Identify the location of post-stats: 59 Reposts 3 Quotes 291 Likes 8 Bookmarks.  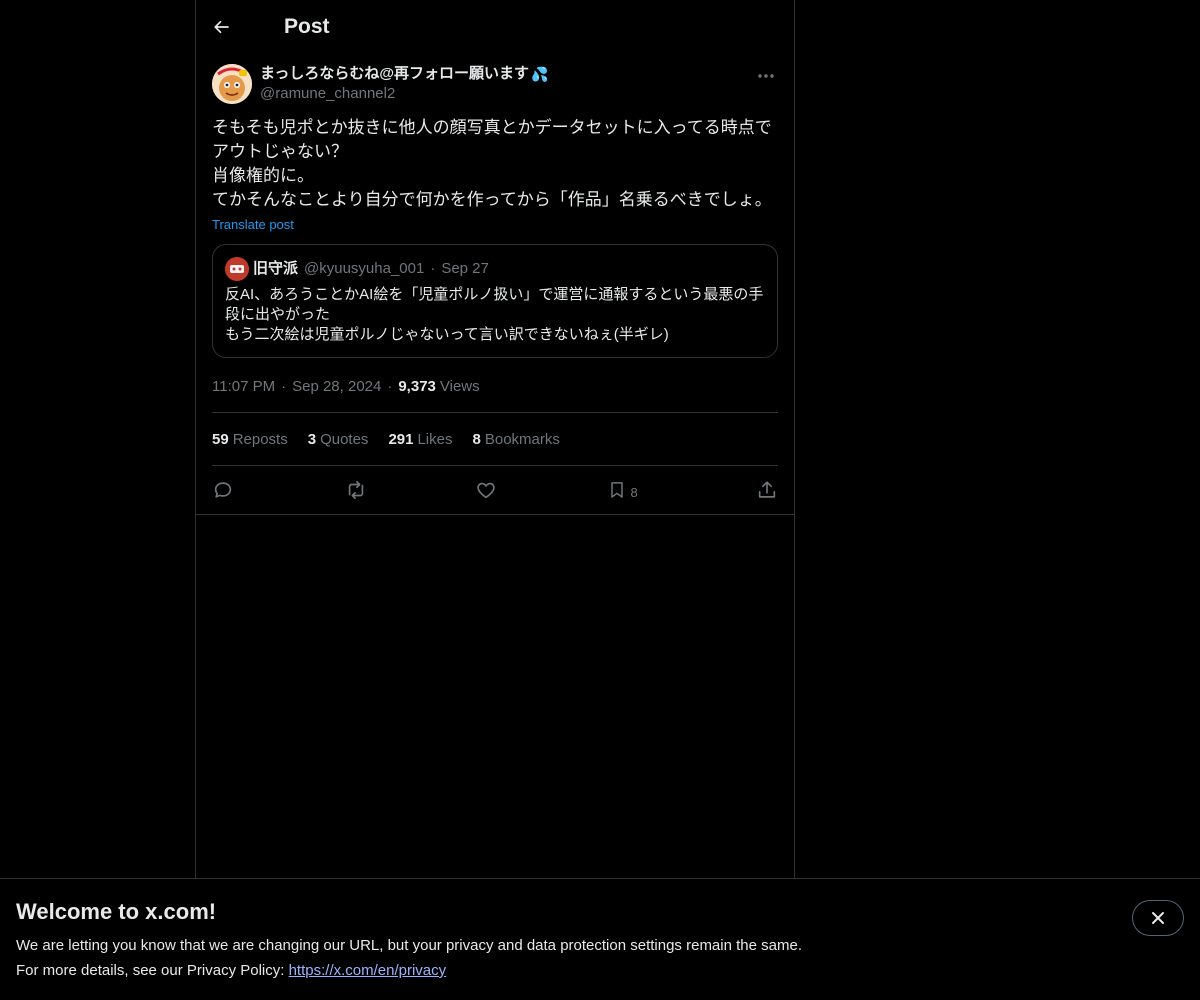
(495, 439).